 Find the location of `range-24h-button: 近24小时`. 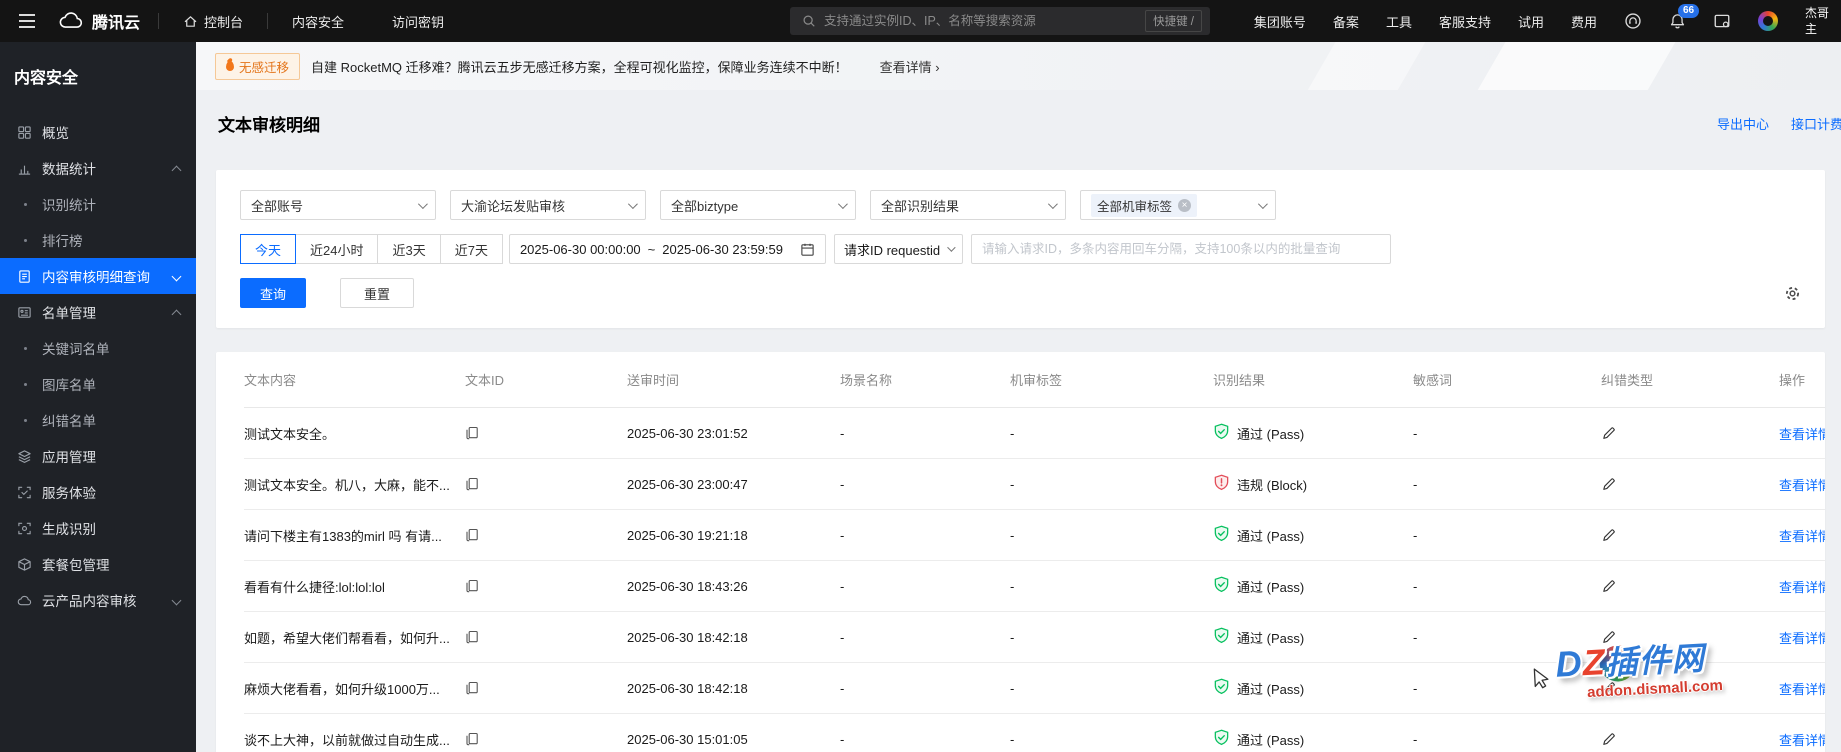

range-24h-button: 近24小时 is located at coordinates (337, 249).